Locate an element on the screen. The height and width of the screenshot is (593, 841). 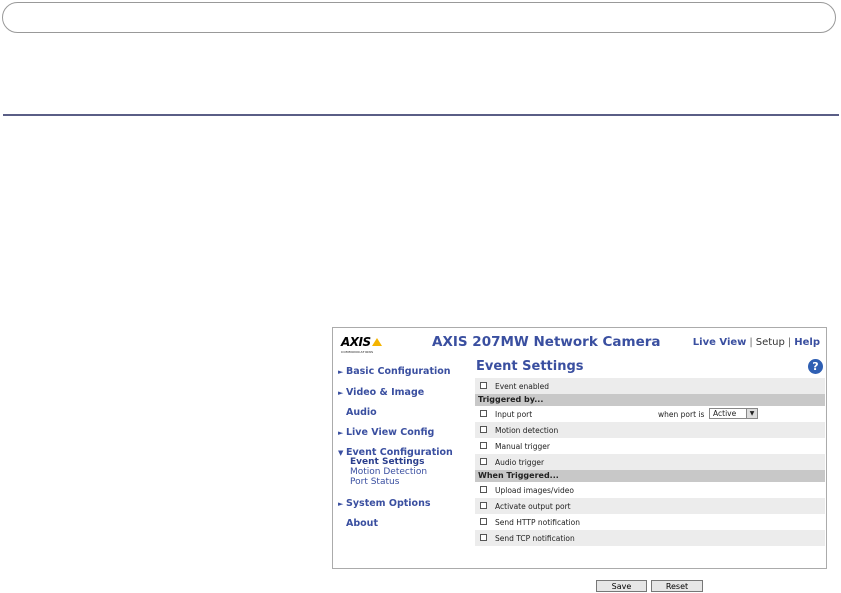
nav-motion-detection: Motion Detection is located at coordinates (388, 472).